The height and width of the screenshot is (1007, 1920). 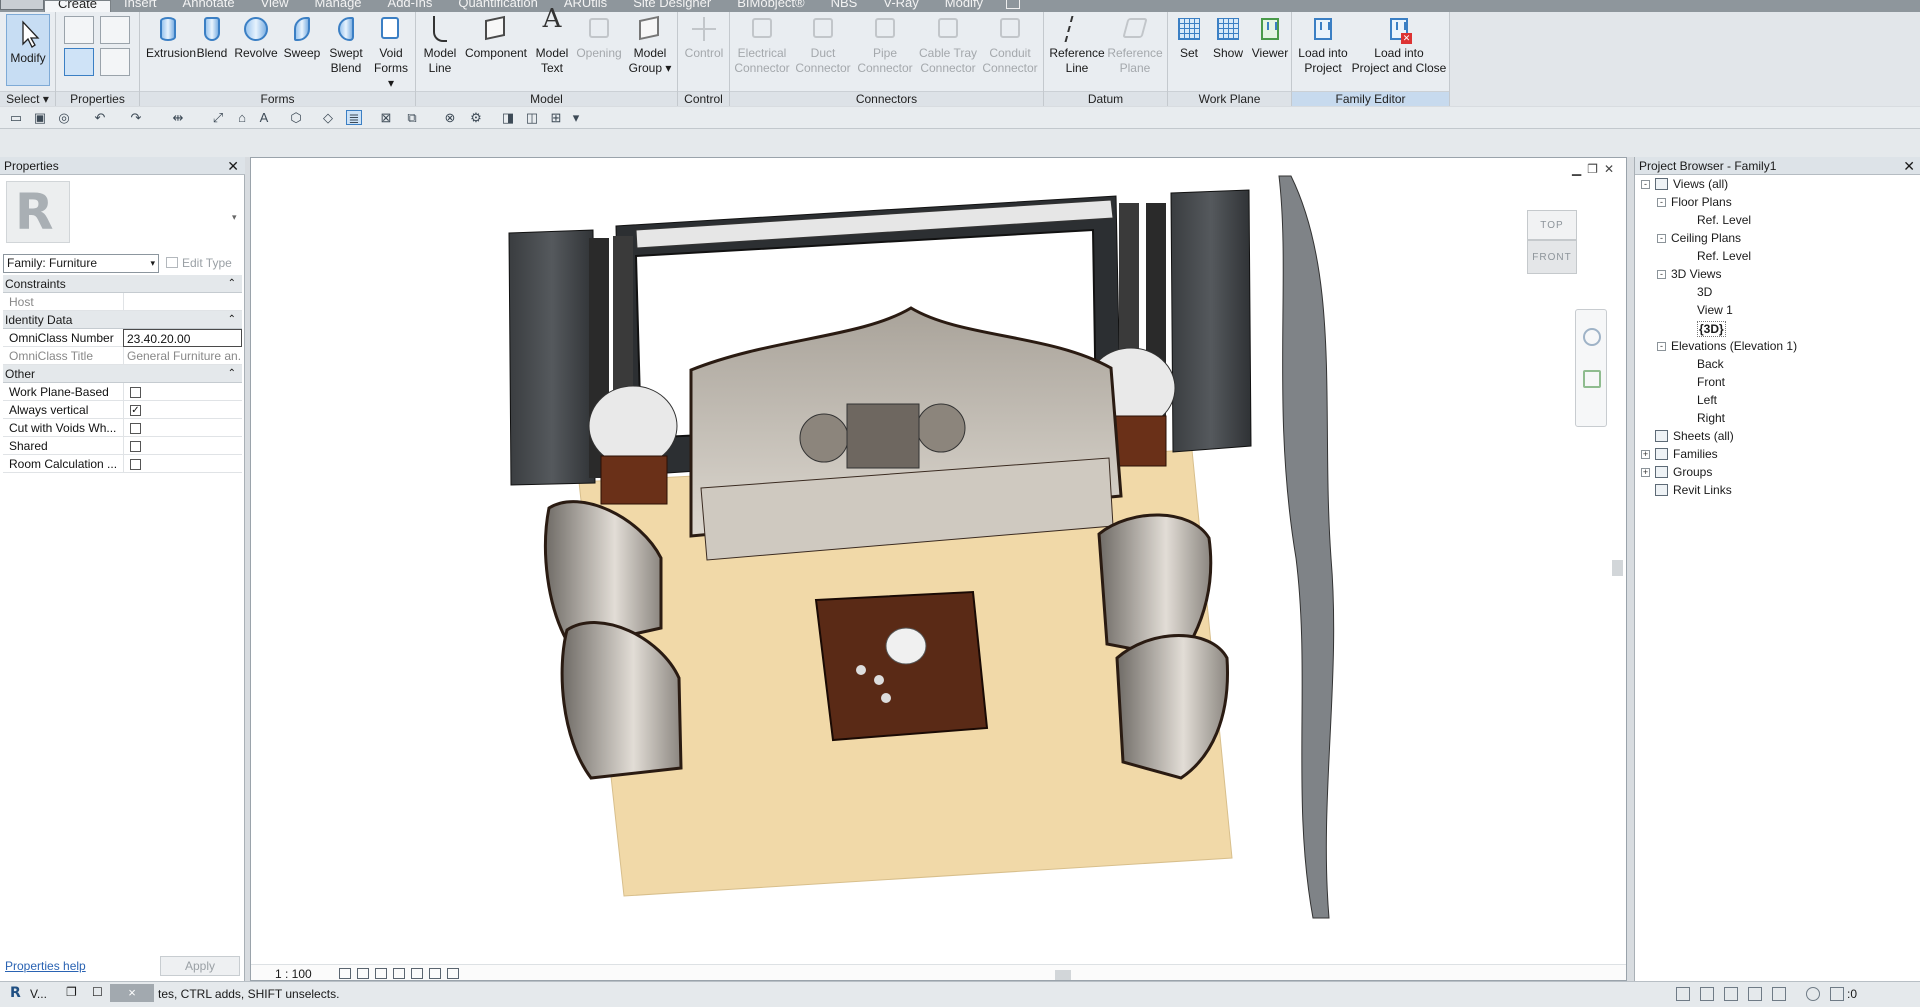 What do you see at coordinates (410, 6) in the screenshot?
I see `tab-add-ins: Add-Ins` at bounding box center [410, 6].